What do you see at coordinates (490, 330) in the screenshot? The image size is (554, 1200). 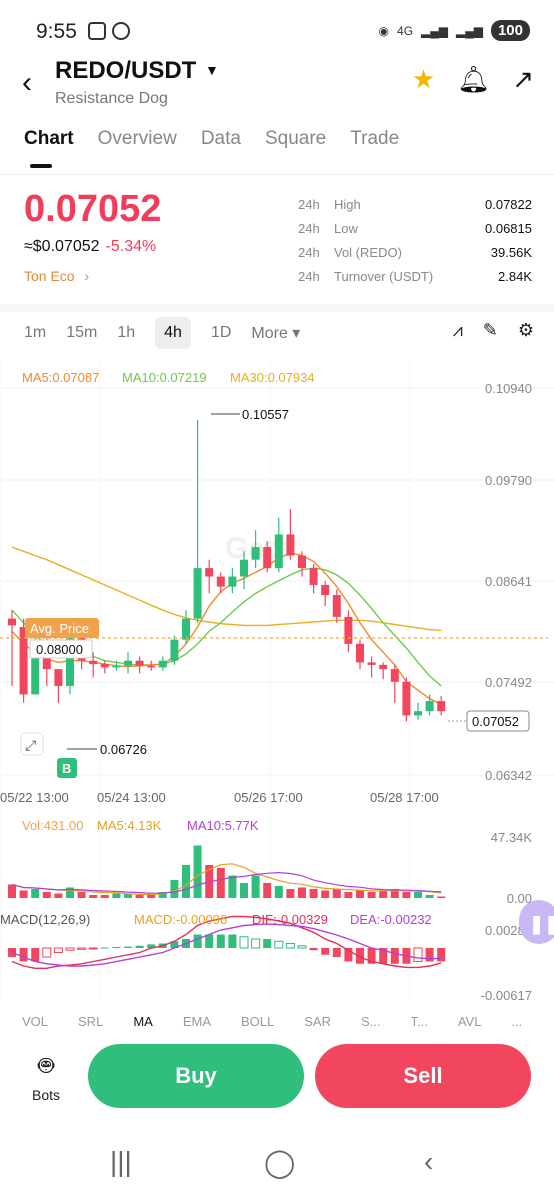 I see `draw-icon: ✎` at bounding box center [490, 330].